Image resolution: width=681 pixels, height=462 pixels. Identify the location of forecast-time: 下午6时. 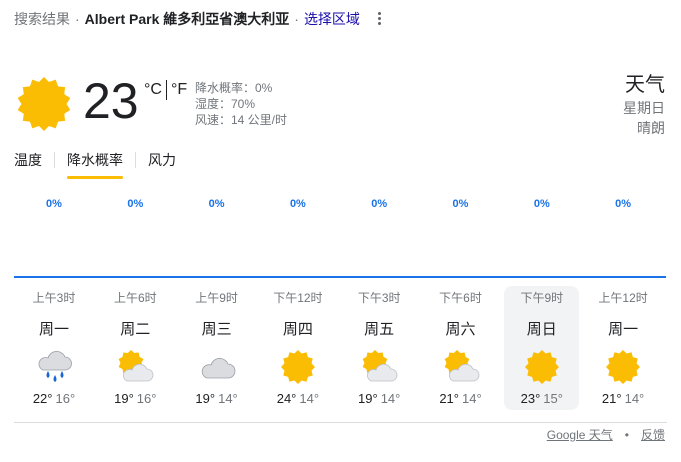
(460, 298).